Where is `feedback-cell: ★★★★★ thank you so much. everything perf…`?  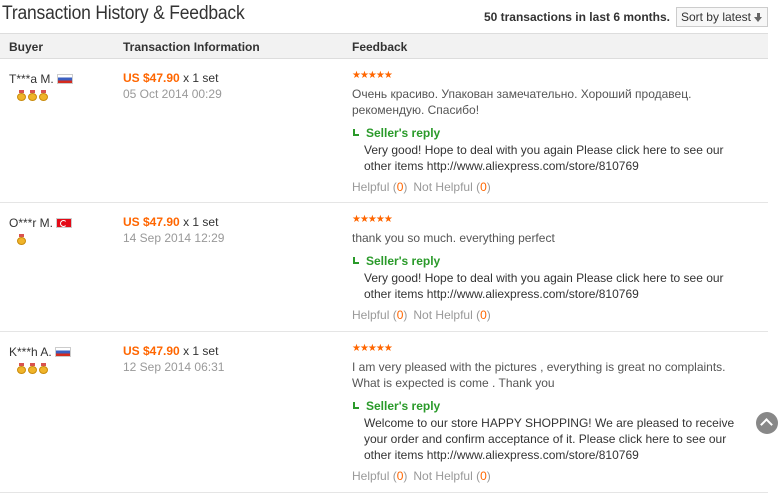 feedback-cell: ★★★★★ thank you so much. everything perf… is located at coordinates (552, 268).